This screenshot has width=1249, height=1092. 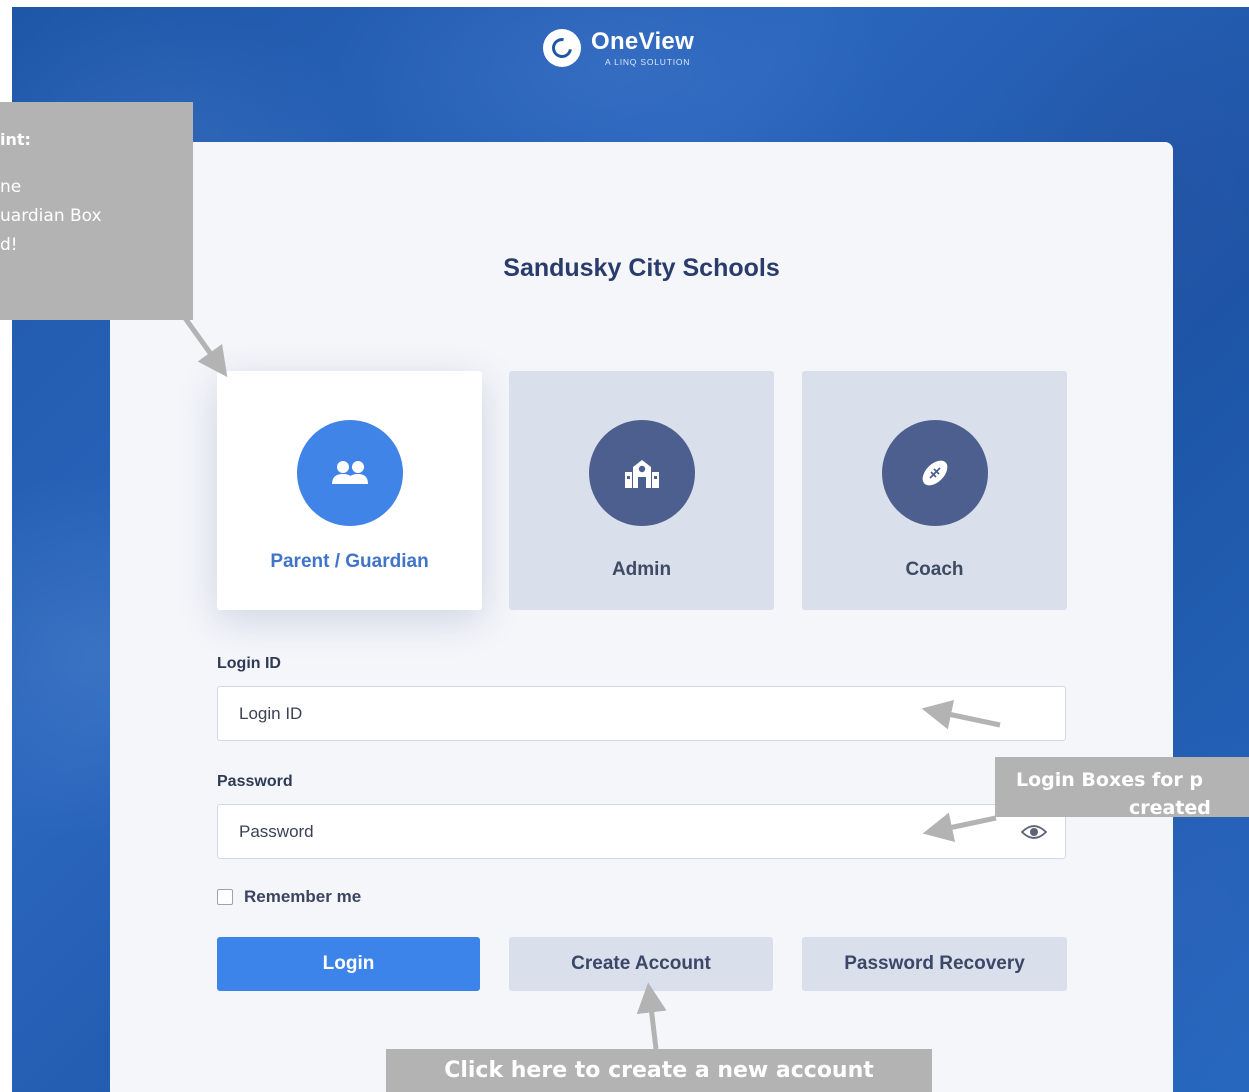 I want to click on oneview-logo-mark-icon, so click(x=562, y=48).